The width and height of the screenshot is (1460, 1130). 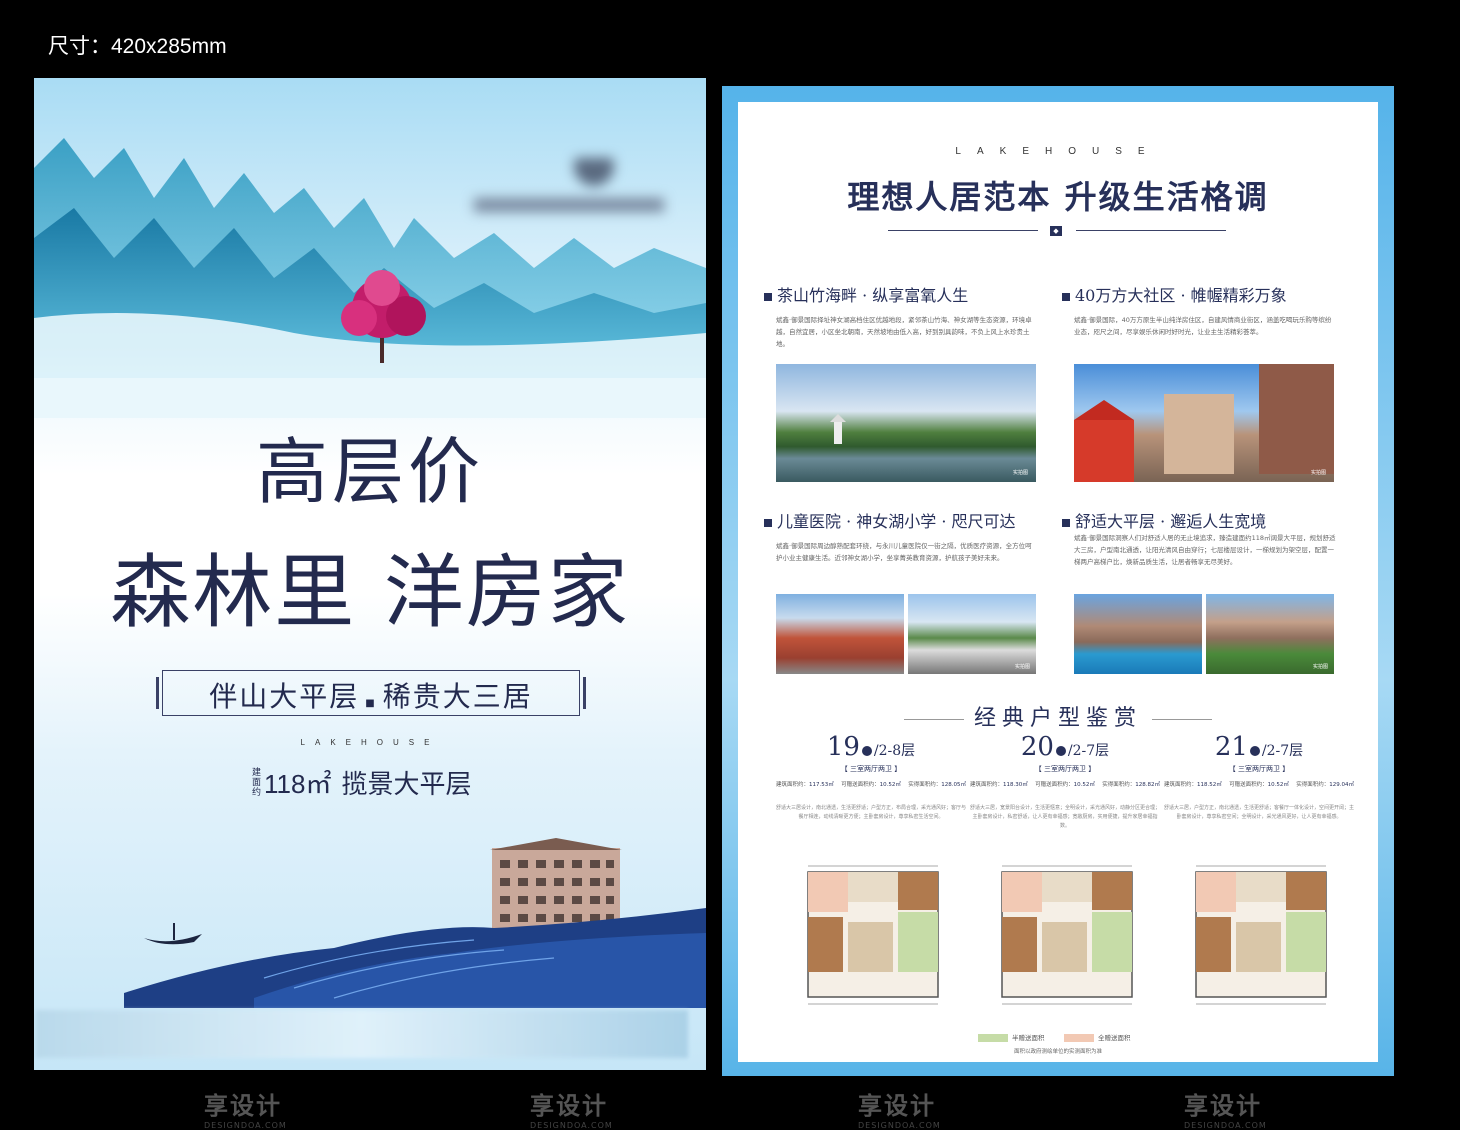 I want to click on plan-floors: /2-7层, so click(x=1282, y=751).